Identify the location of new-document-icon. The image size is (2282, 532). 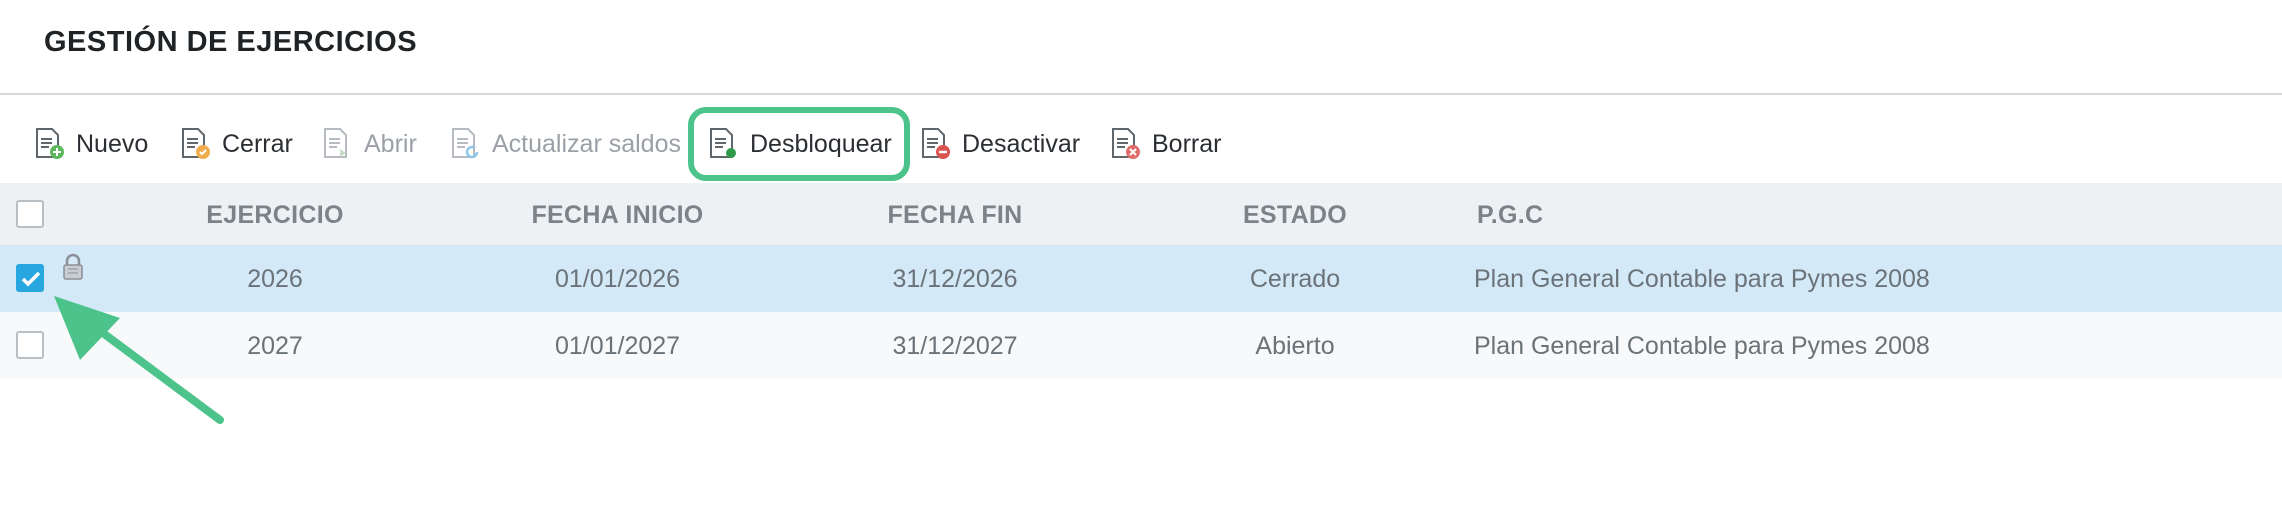
(50, 143).